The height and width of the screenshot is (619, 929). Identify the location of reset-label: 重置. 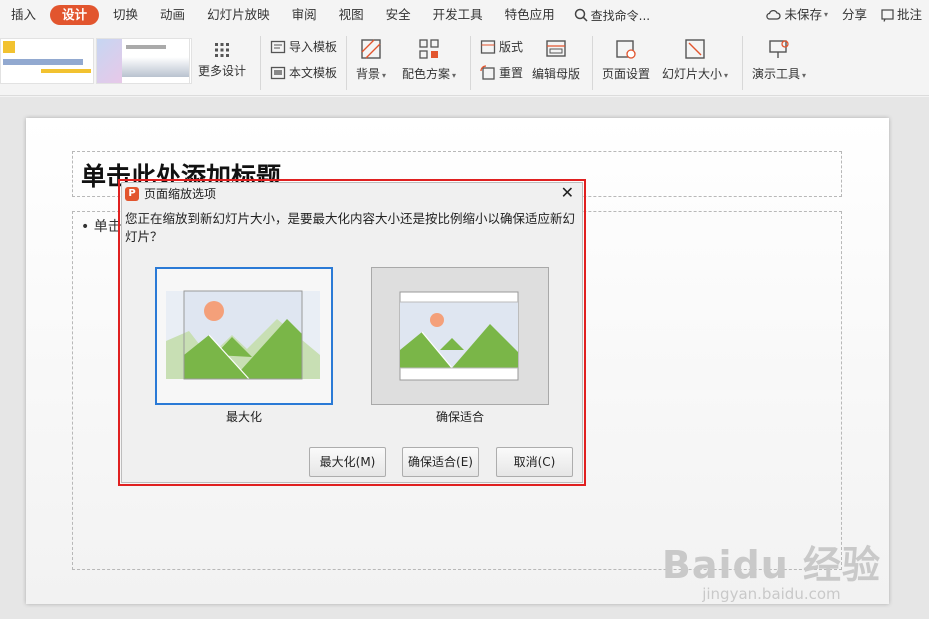
(511, 73).